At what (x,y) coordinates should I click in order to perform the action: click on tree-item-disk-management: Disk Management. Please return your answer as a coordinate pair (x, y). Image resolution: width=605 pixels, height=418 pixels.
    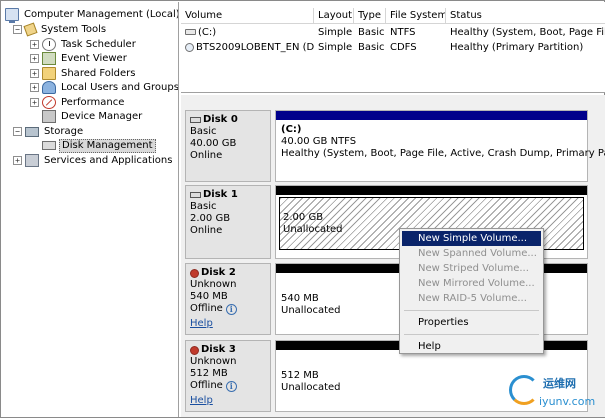
    Looking at the image, I should click on (93, 145).